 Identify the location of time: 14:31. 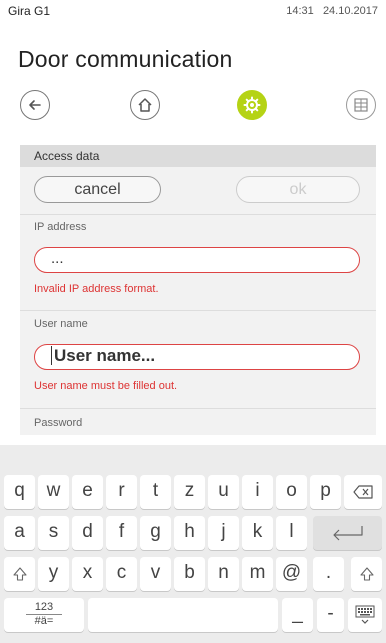
(300, 11).